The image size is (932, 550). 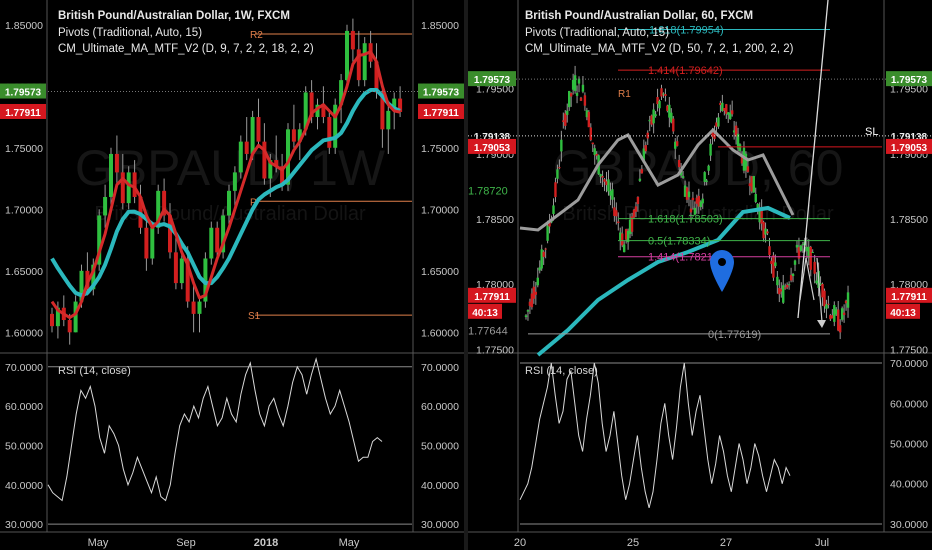 I want to click on r-price-box-green-r: 1.79573, so click(x=909, y=80).